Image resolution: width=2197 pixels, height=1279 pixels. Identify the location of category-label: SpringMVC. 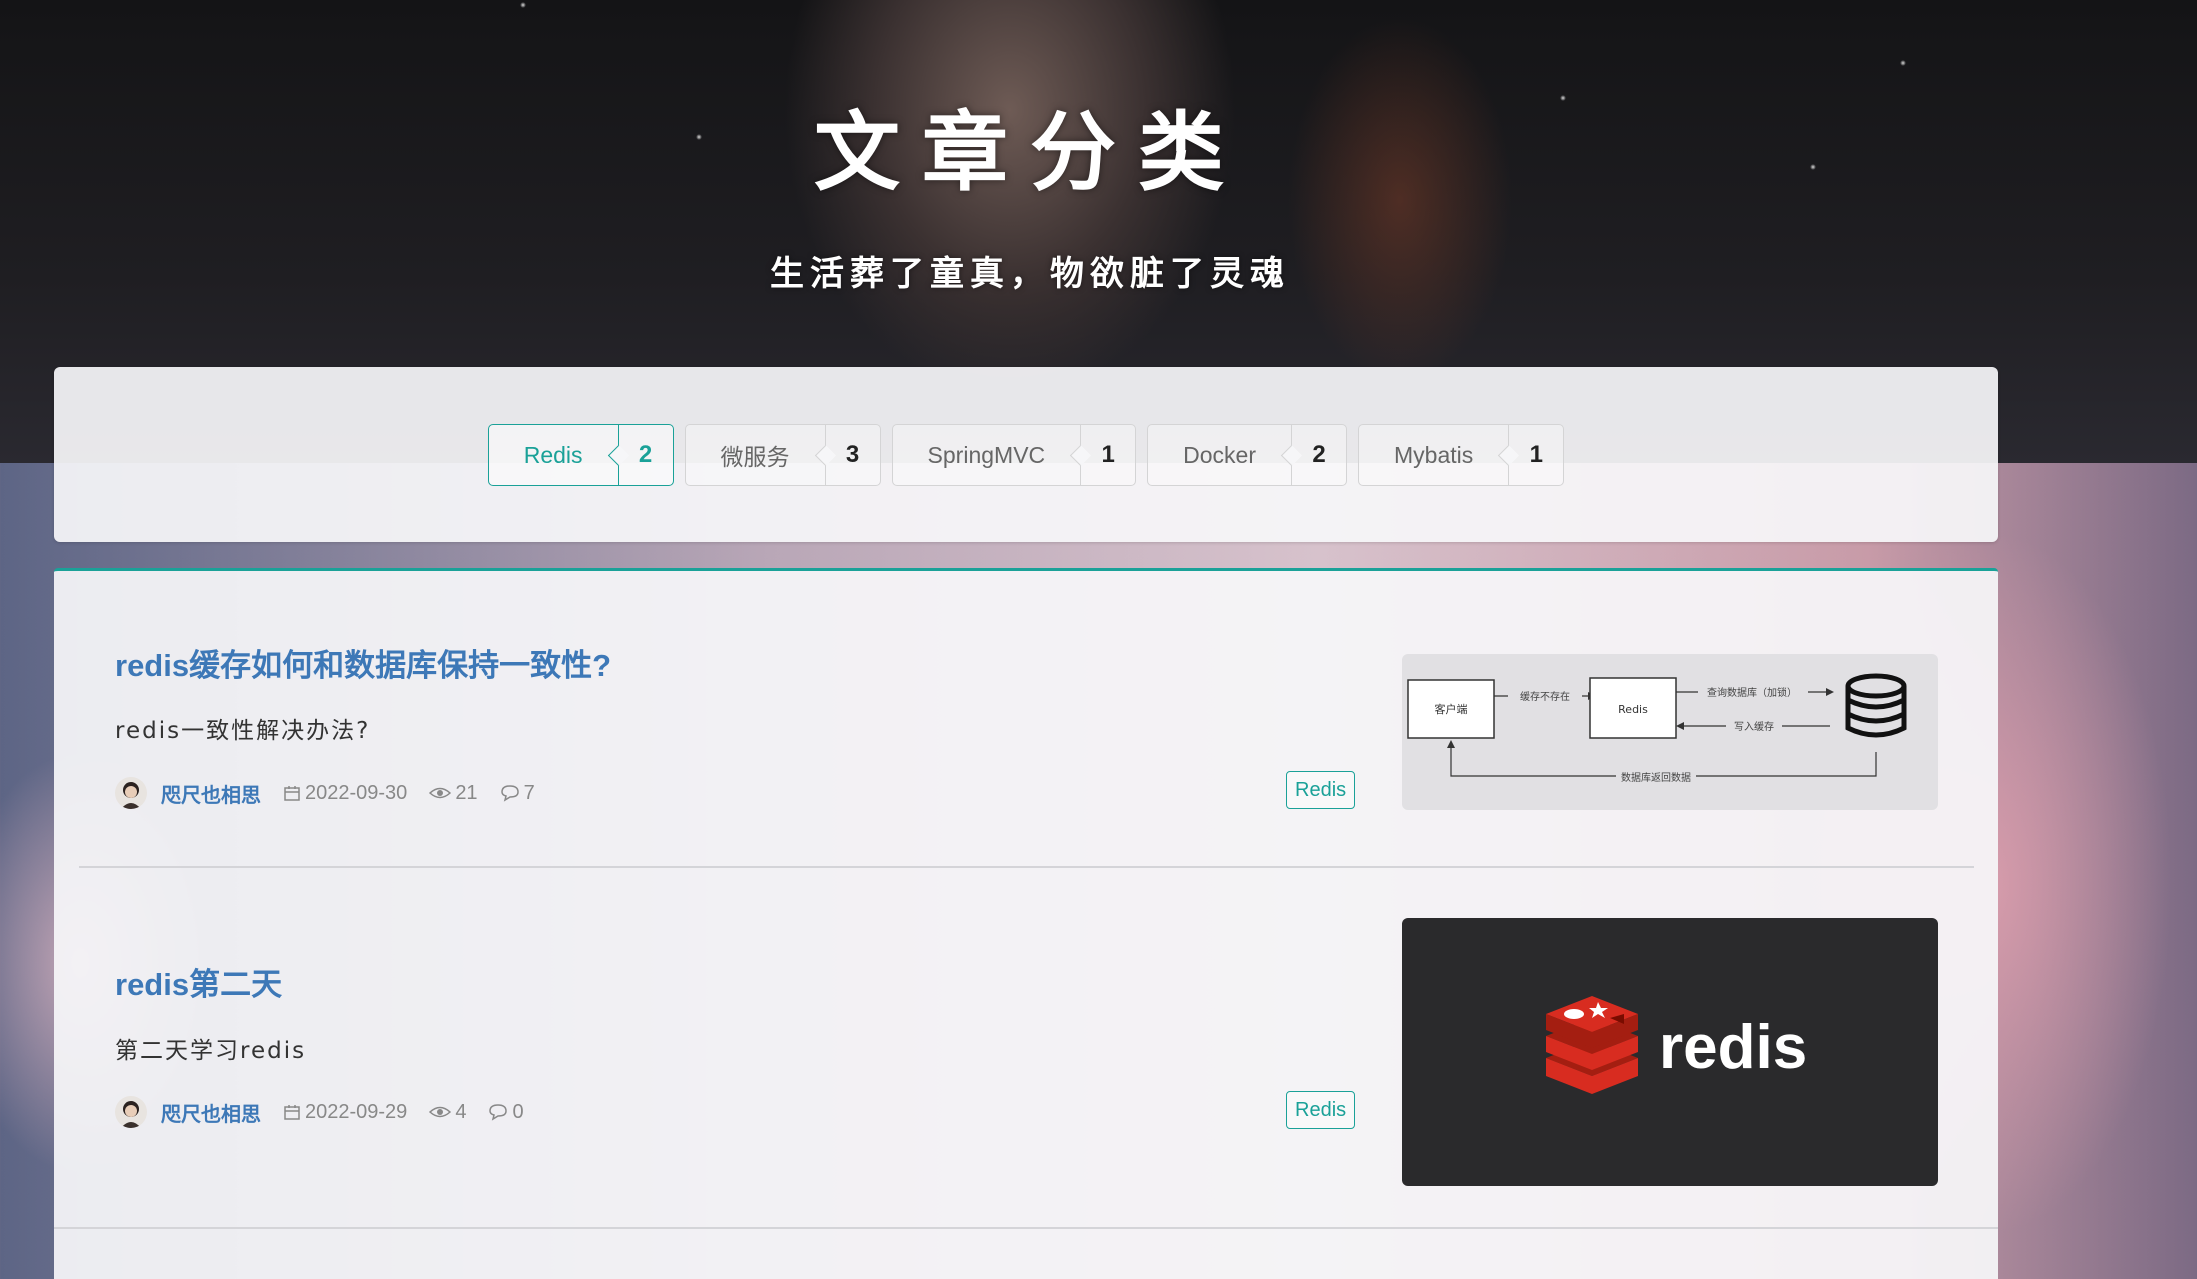
(986, 454).